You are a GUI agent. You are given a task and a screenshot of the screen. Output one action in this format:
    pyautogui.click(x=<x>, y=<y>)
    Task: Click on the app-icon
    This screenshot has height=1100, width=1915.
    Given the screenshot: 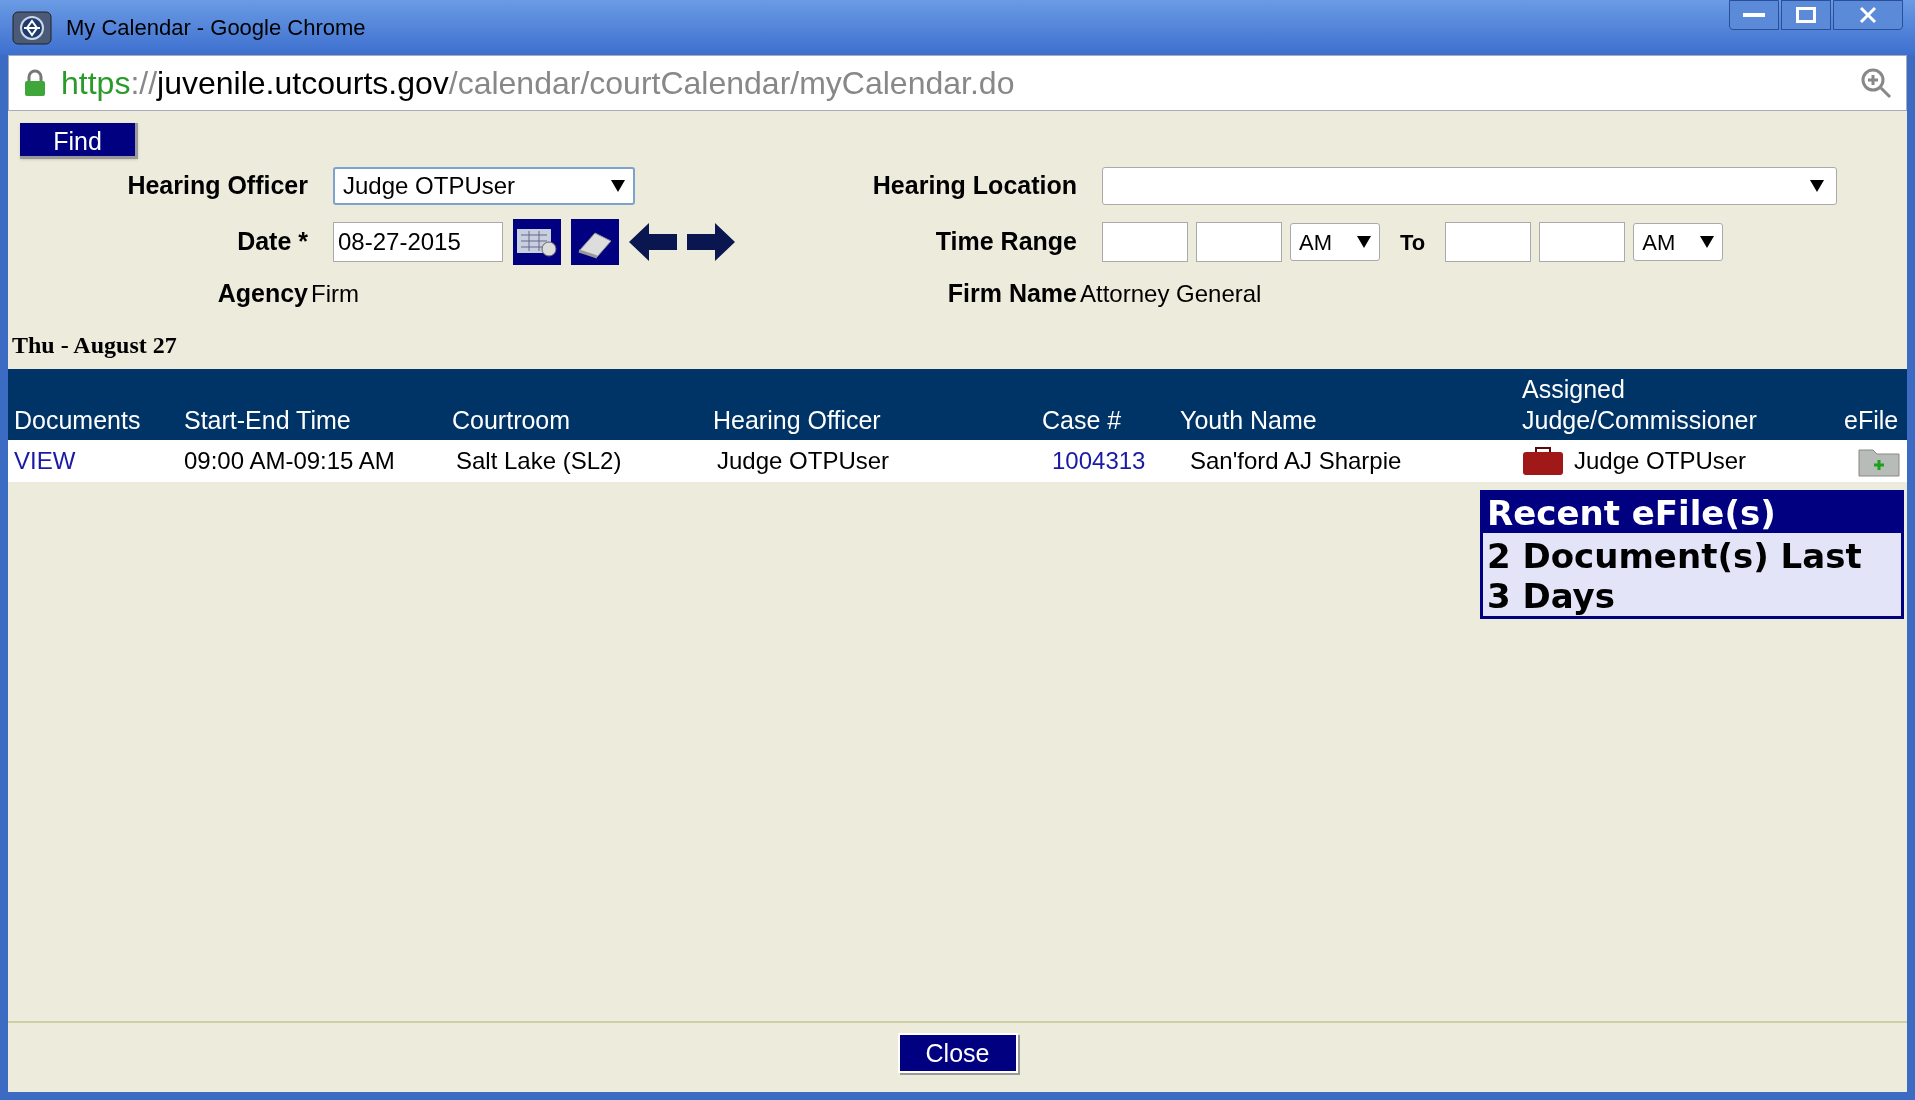 What is the action you would take?
    pyautogui.click(x=32, y=27)
    